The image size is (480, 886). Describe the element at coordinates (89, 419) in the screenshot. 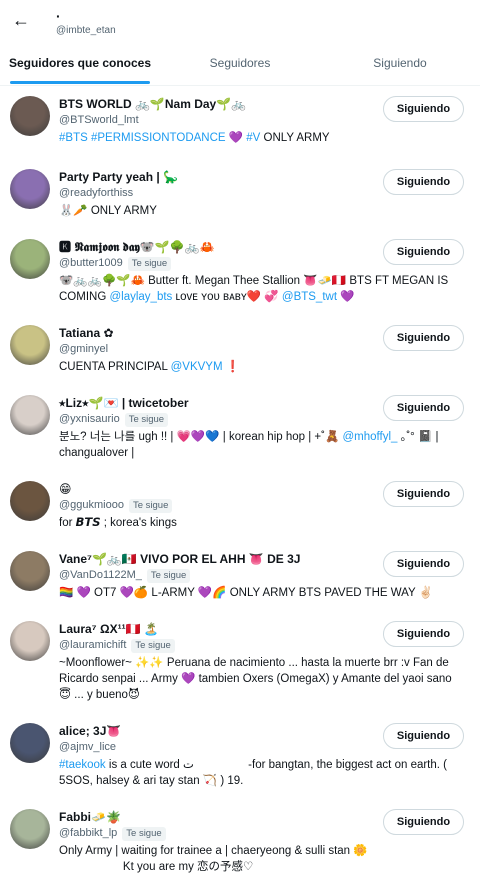

I see `user-handle-text: @yxnisaurio` at that location.